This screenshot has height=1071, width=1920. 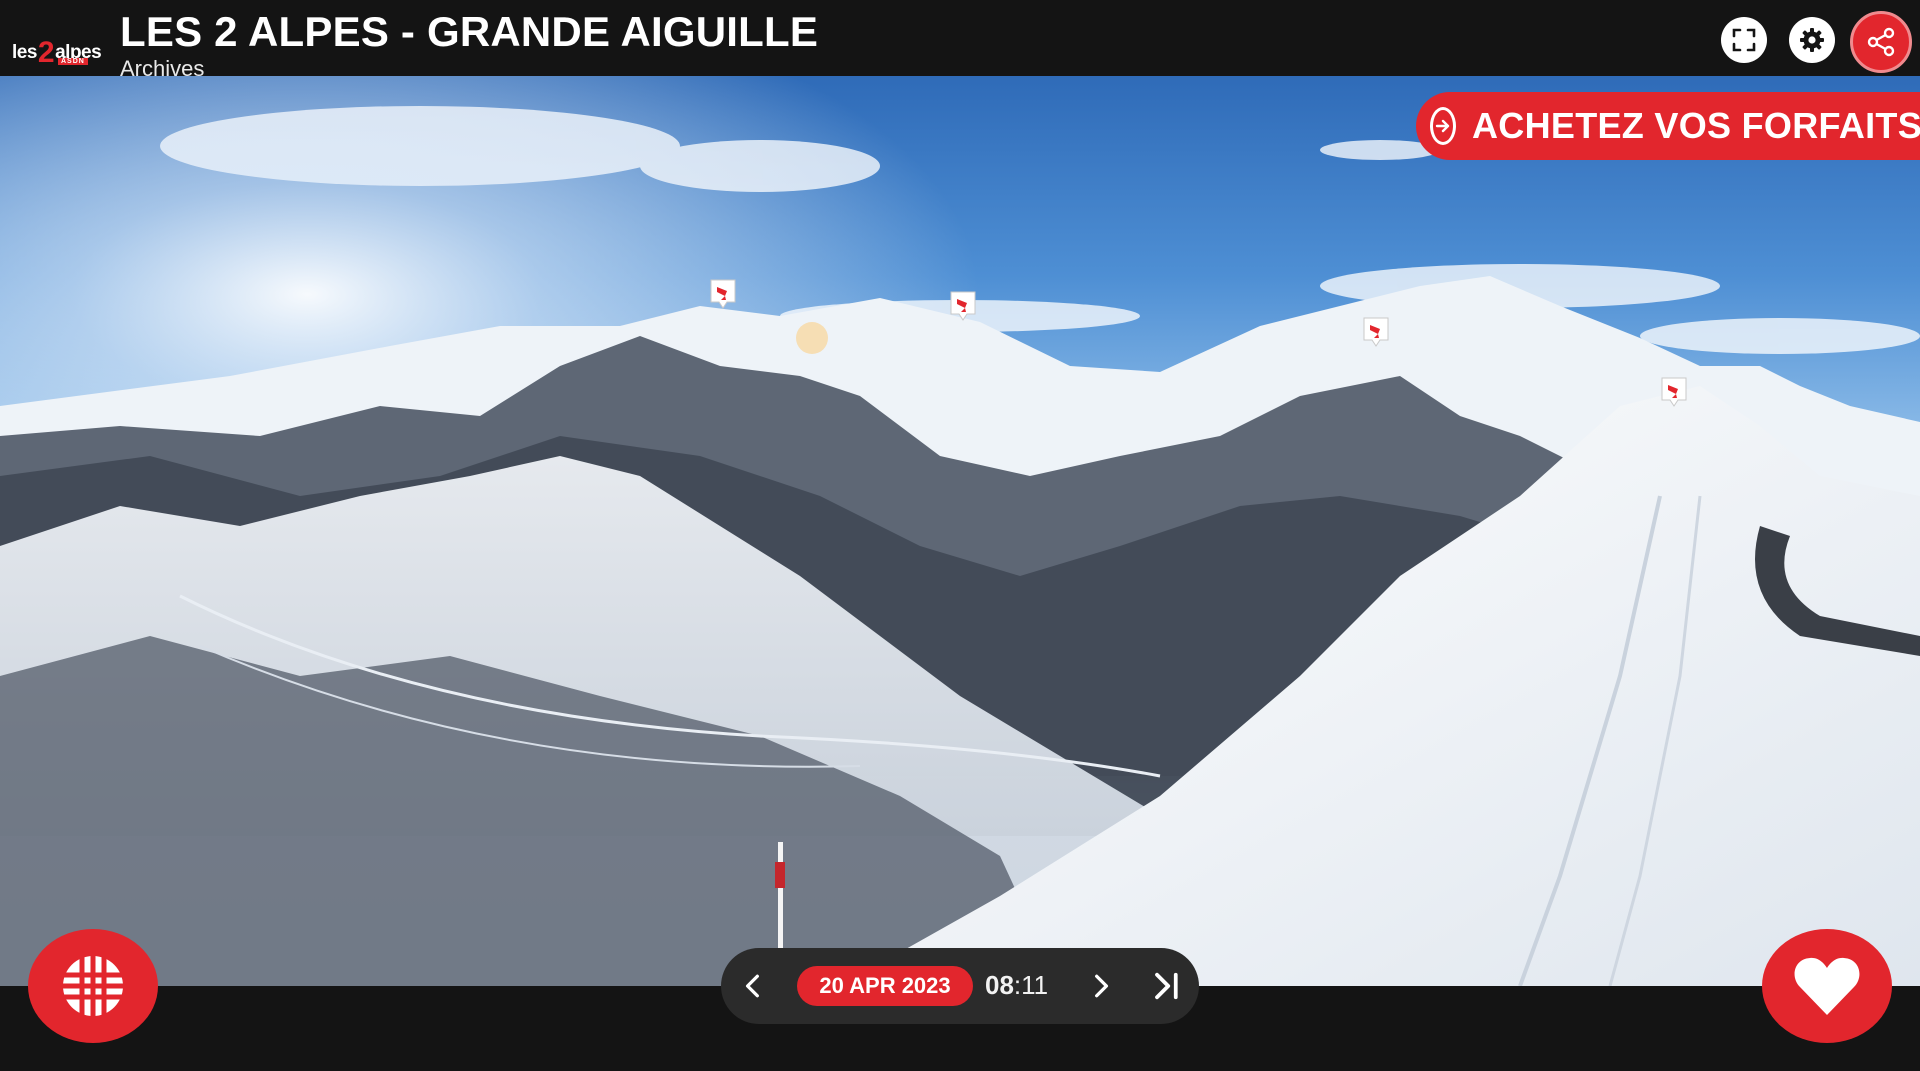 I want to click on logo-tagline: ASDN, so click(x=73, y=61).